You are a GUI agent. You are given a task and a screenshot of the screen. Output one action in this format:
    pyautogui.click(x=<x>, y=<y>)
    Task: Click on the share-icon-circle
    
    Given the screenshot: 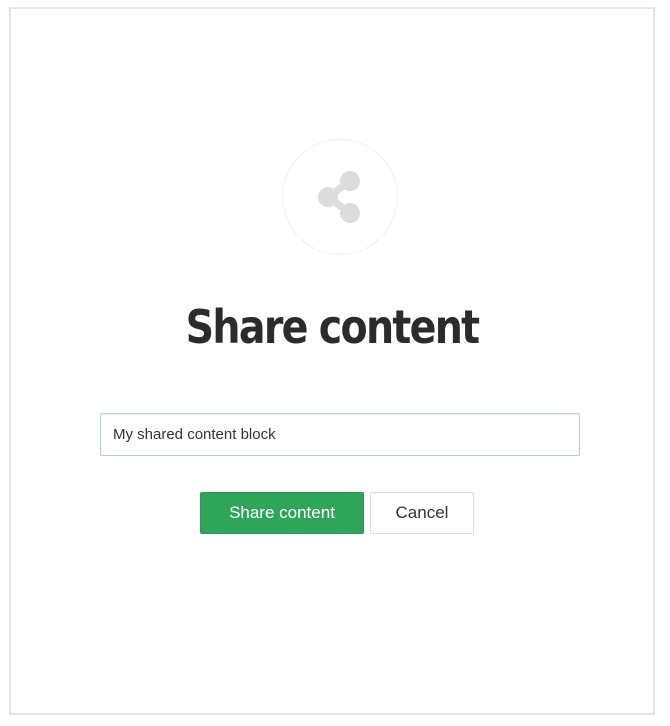 What is the action you would take?
    pyautogui.click(x=340, y=197)
    